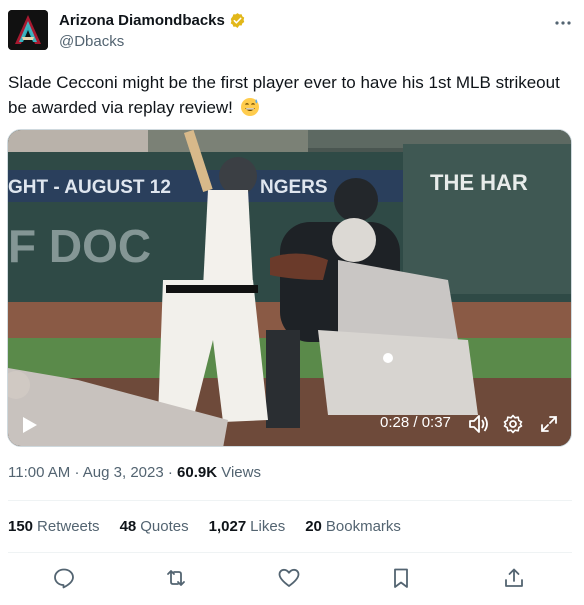 This screenshot has height=605, width=584. I want to click on grinning-sweat-emoji-icon, so click(249, 107).